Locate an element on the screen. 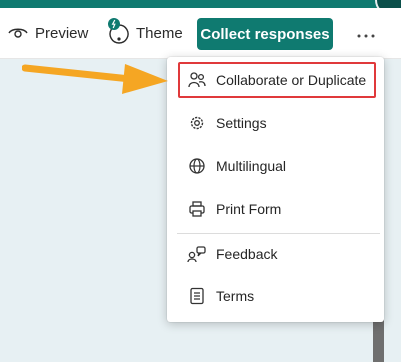 The image size is (401, 362). pointer-arrow is located at coordinates (95, 79).